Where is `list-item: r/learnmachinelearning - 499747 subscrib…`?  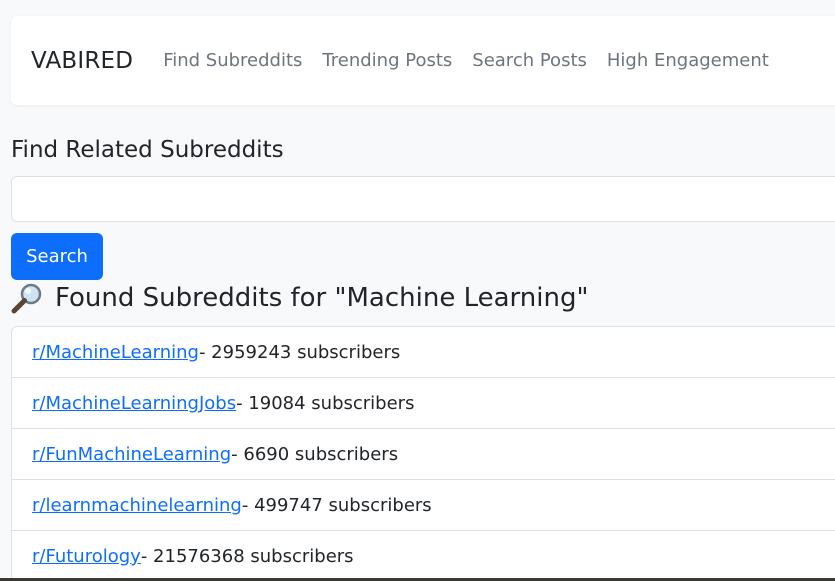 list-item: r/learnmachinelearning - 499747 subscrib… is located at coordinates (423, 505).